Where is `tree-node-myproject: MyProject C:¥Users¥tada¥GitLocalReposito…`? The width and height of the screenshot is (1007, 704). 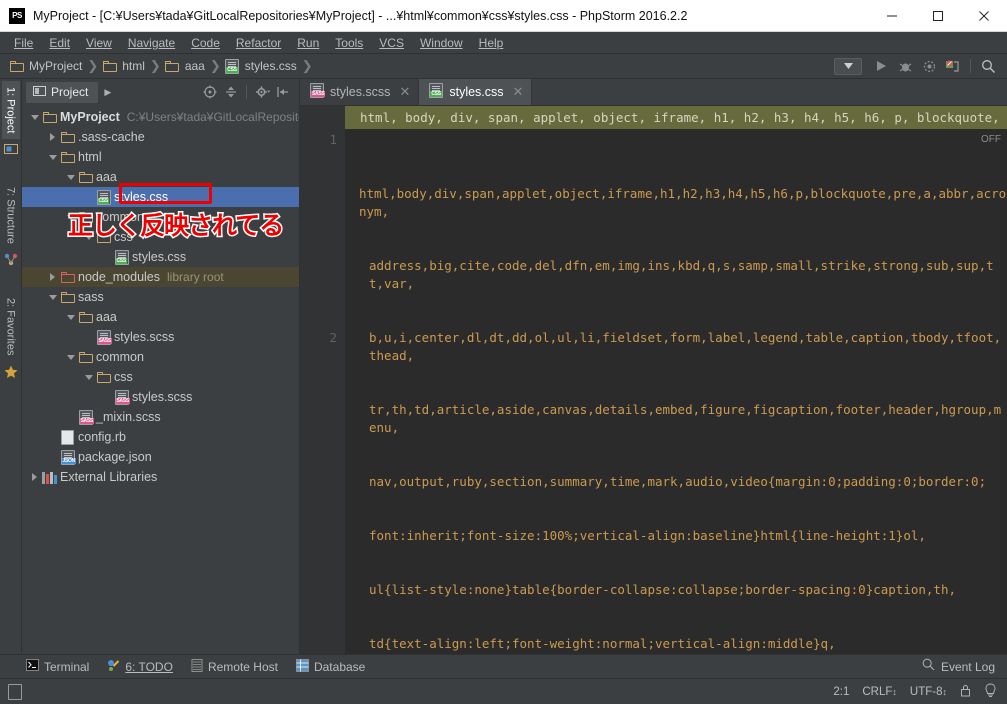 tree-node-myproject: MyProject C:¥Users¥tada¥GitLocalReposito… is located at coordinates (160, 117).